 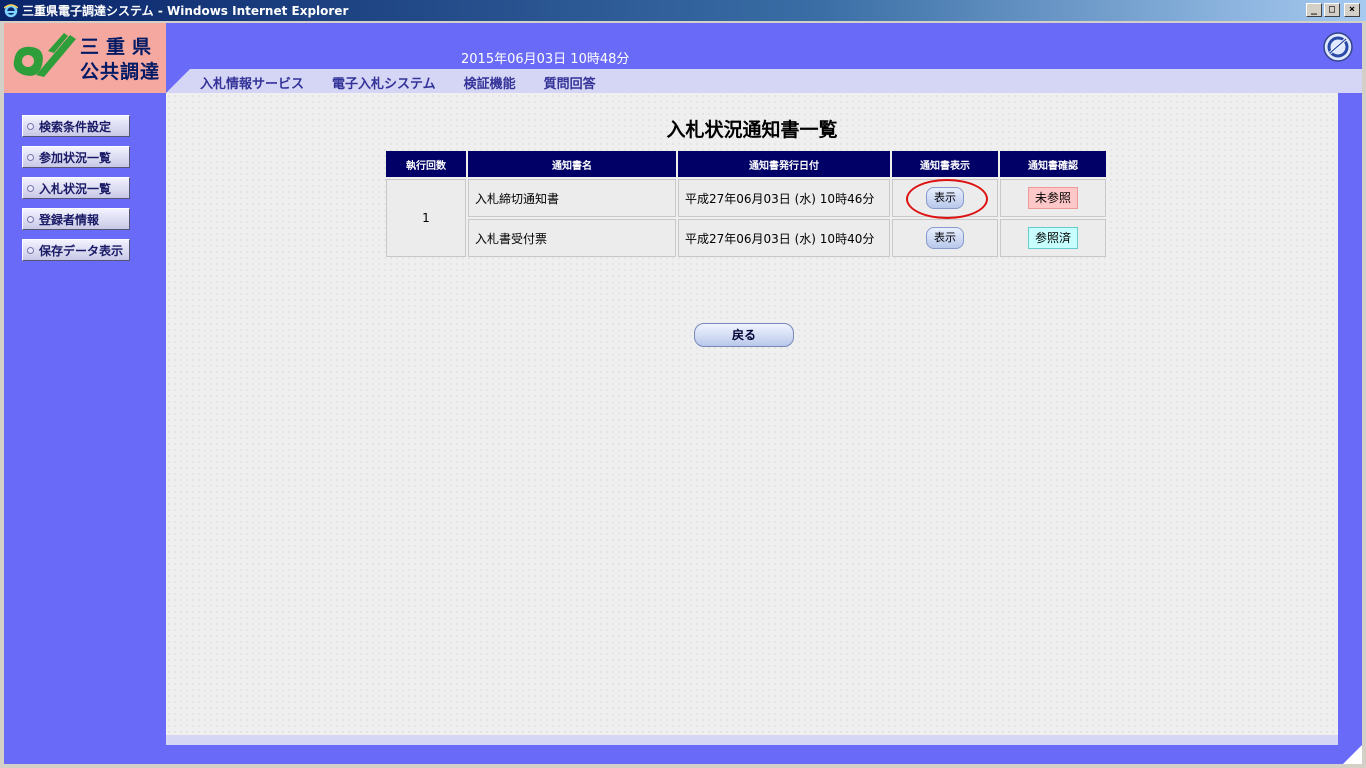 What do you see at coordinates (572, 238) in the screenshot?
I see `notice-name-cell: 入札書受付票` at bounding box center [572, 238].